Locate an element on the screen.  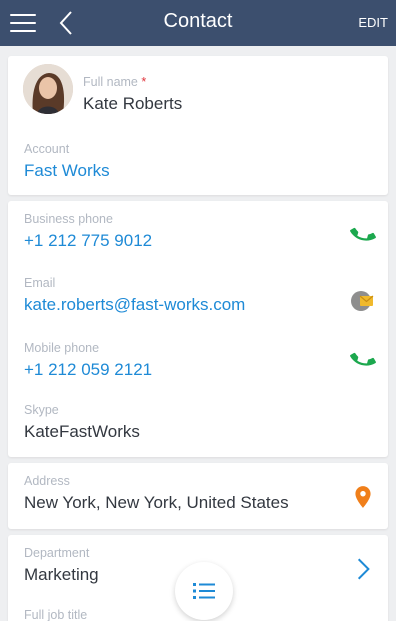
skype-label: Skype is located at coordinates (41, 410).